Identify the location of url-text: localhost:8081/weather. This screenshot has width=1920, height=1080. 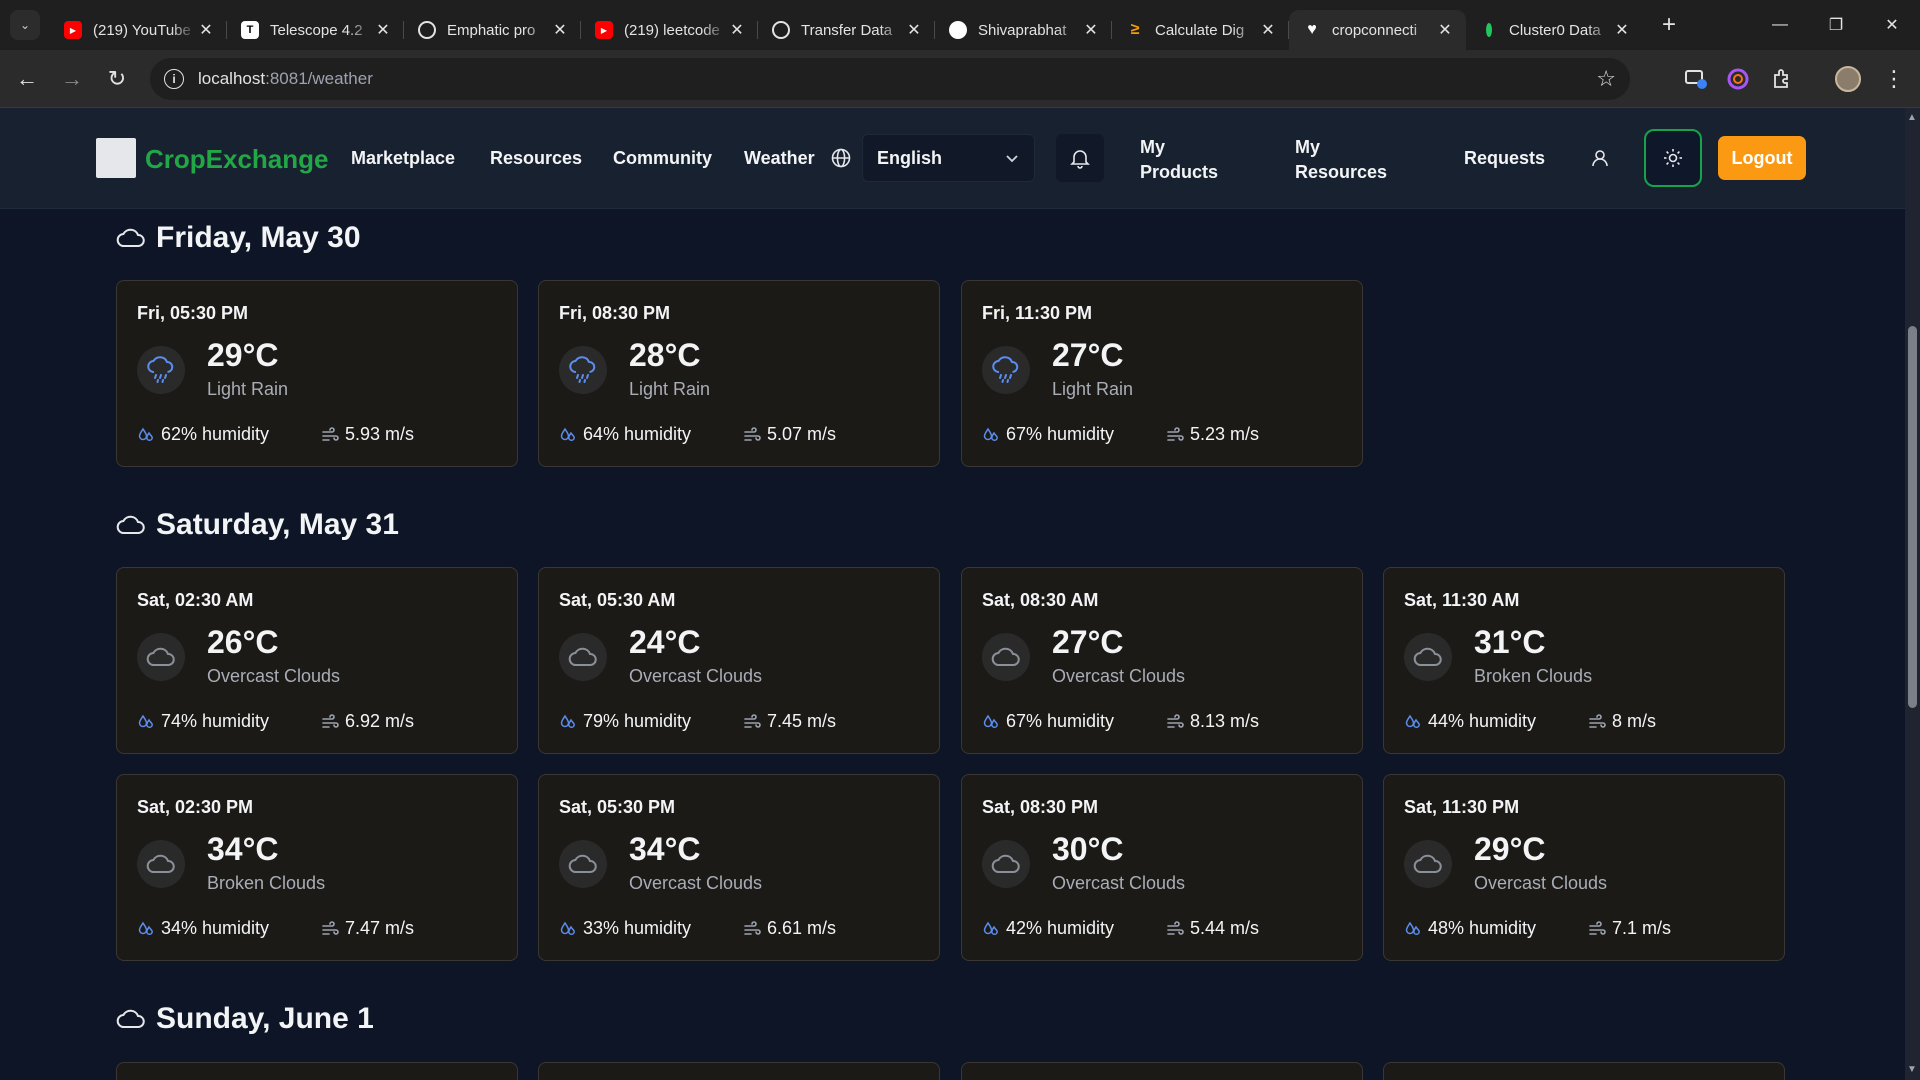
(285, 79).